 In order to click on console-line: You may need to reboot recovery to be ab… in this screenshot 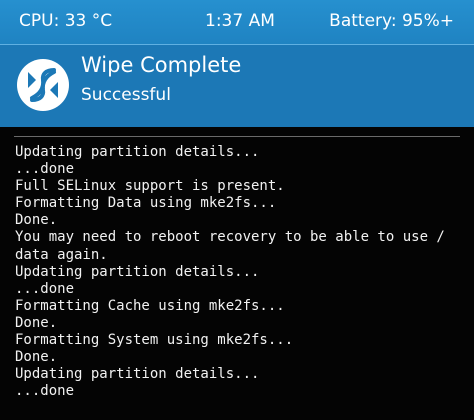, I will do `click(230, 237)`.